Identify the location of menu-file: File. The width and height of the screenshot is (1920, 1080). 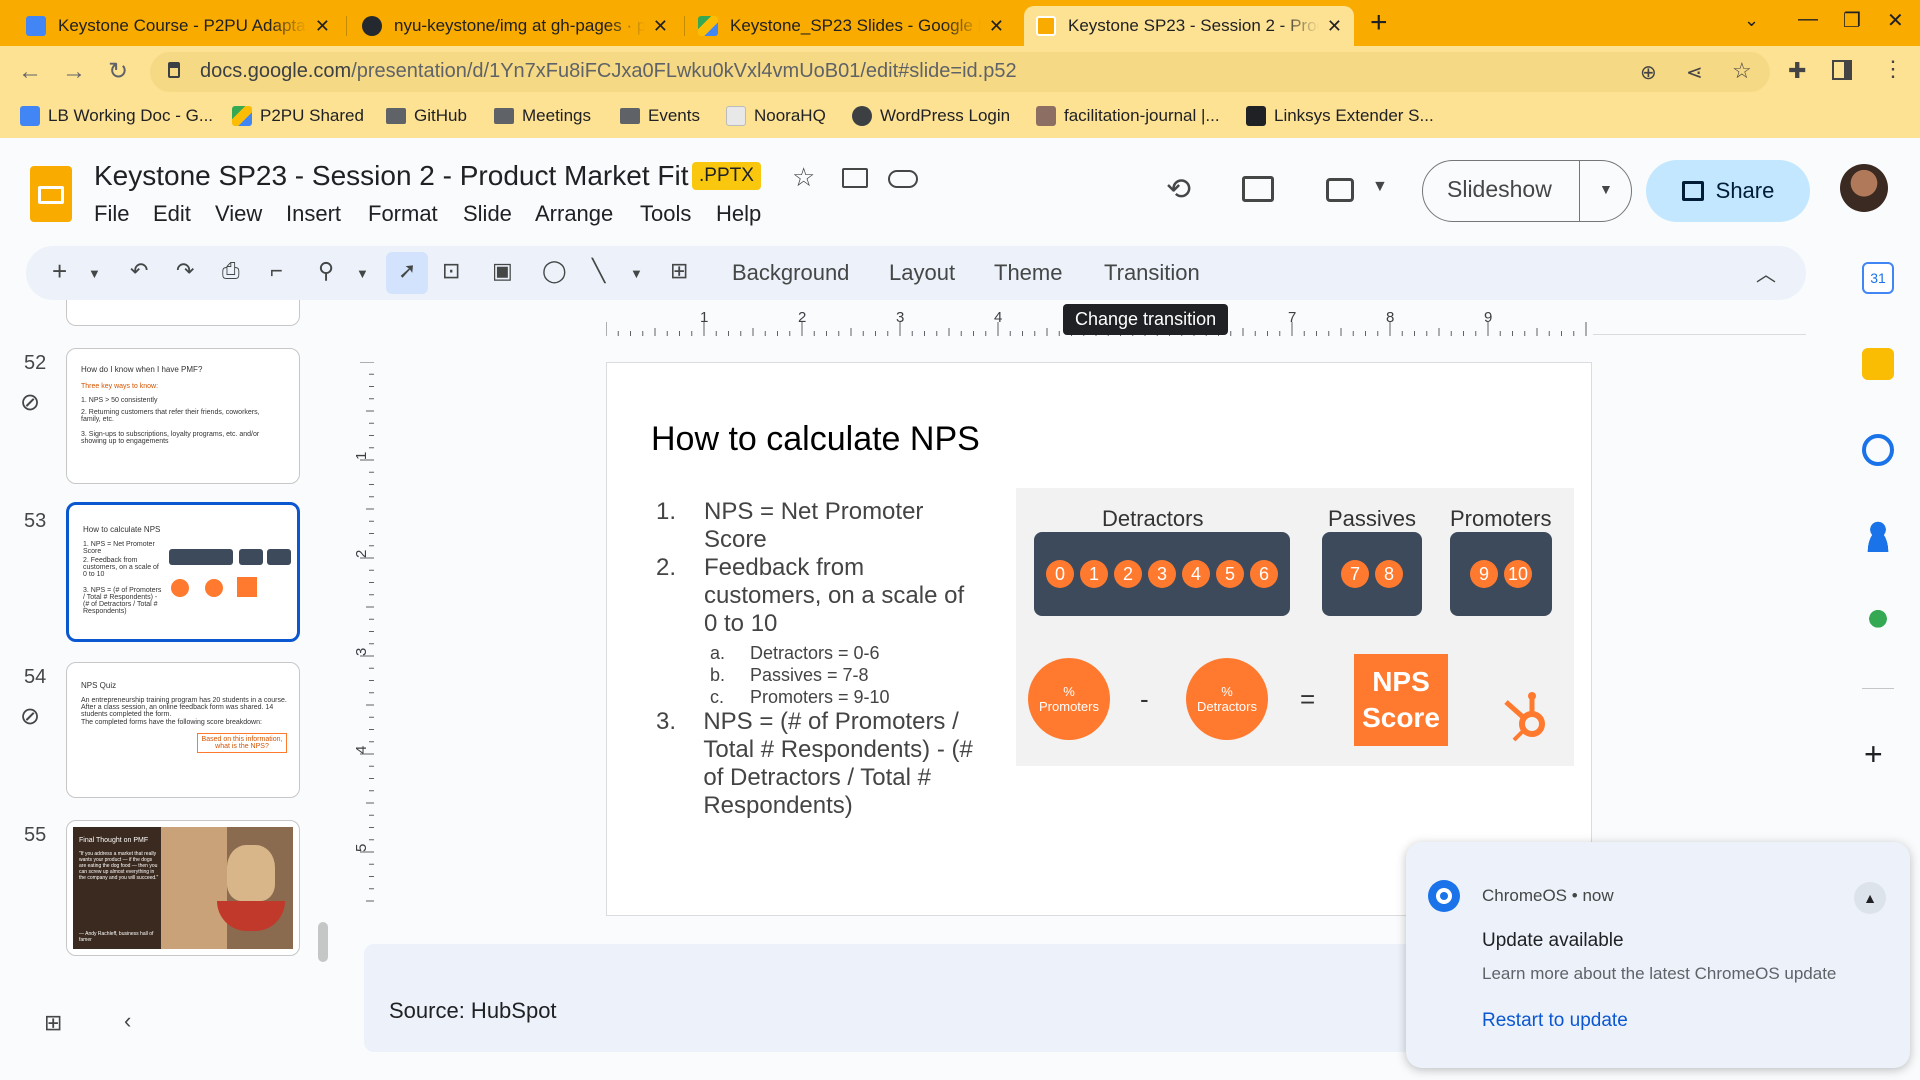
(111, 214).